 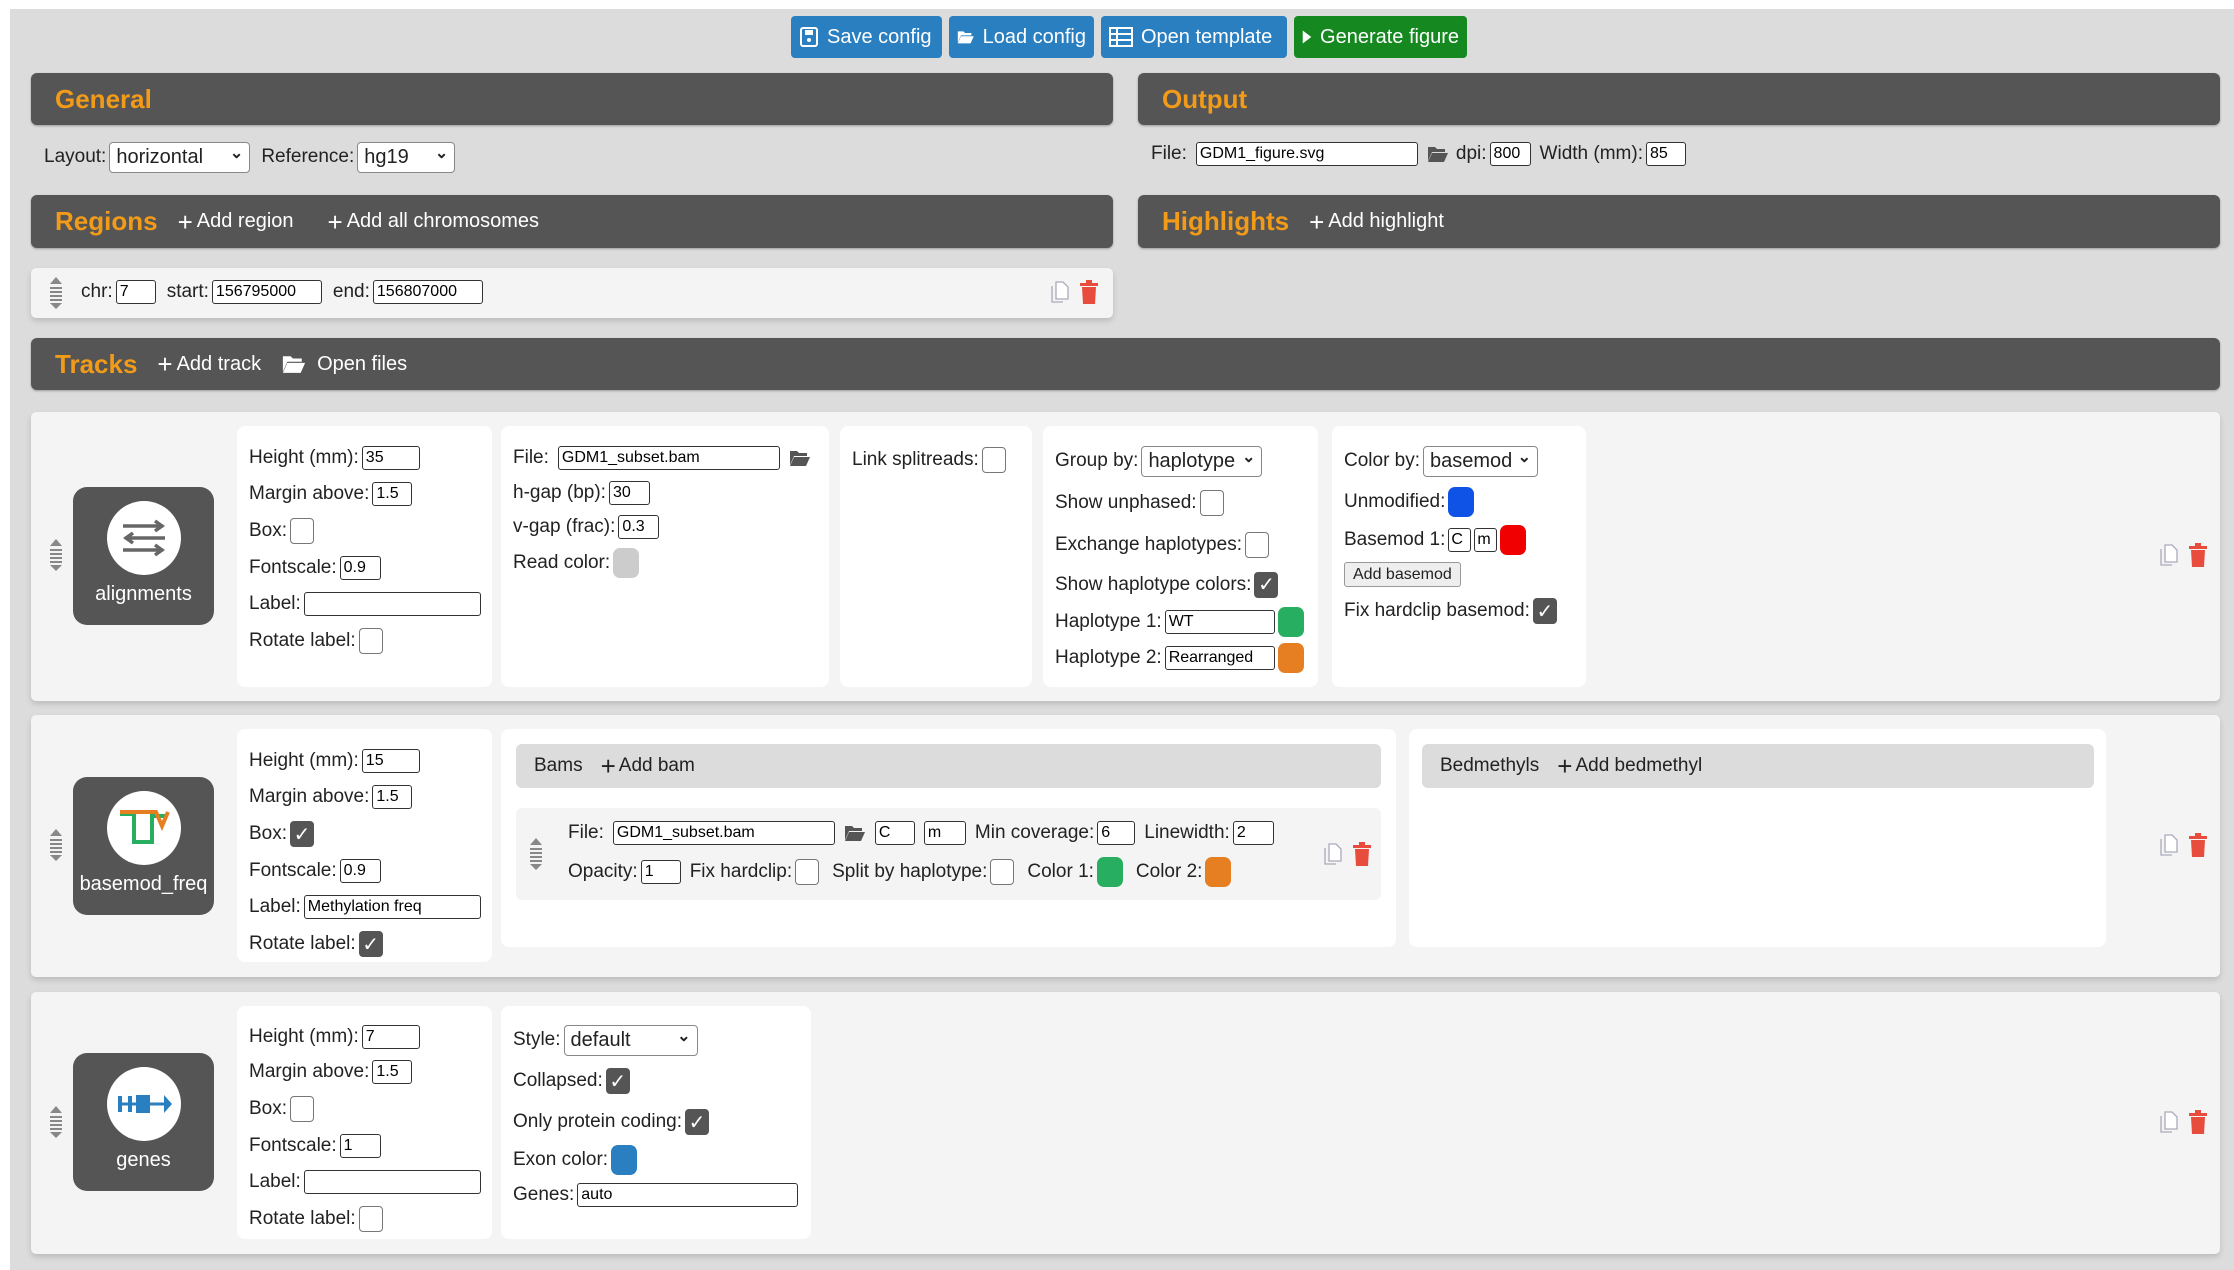 What do you see at coordinates (180, 157) in the screenshot?
I see `layout-select: horizontal` at bounding box center [180, 157].